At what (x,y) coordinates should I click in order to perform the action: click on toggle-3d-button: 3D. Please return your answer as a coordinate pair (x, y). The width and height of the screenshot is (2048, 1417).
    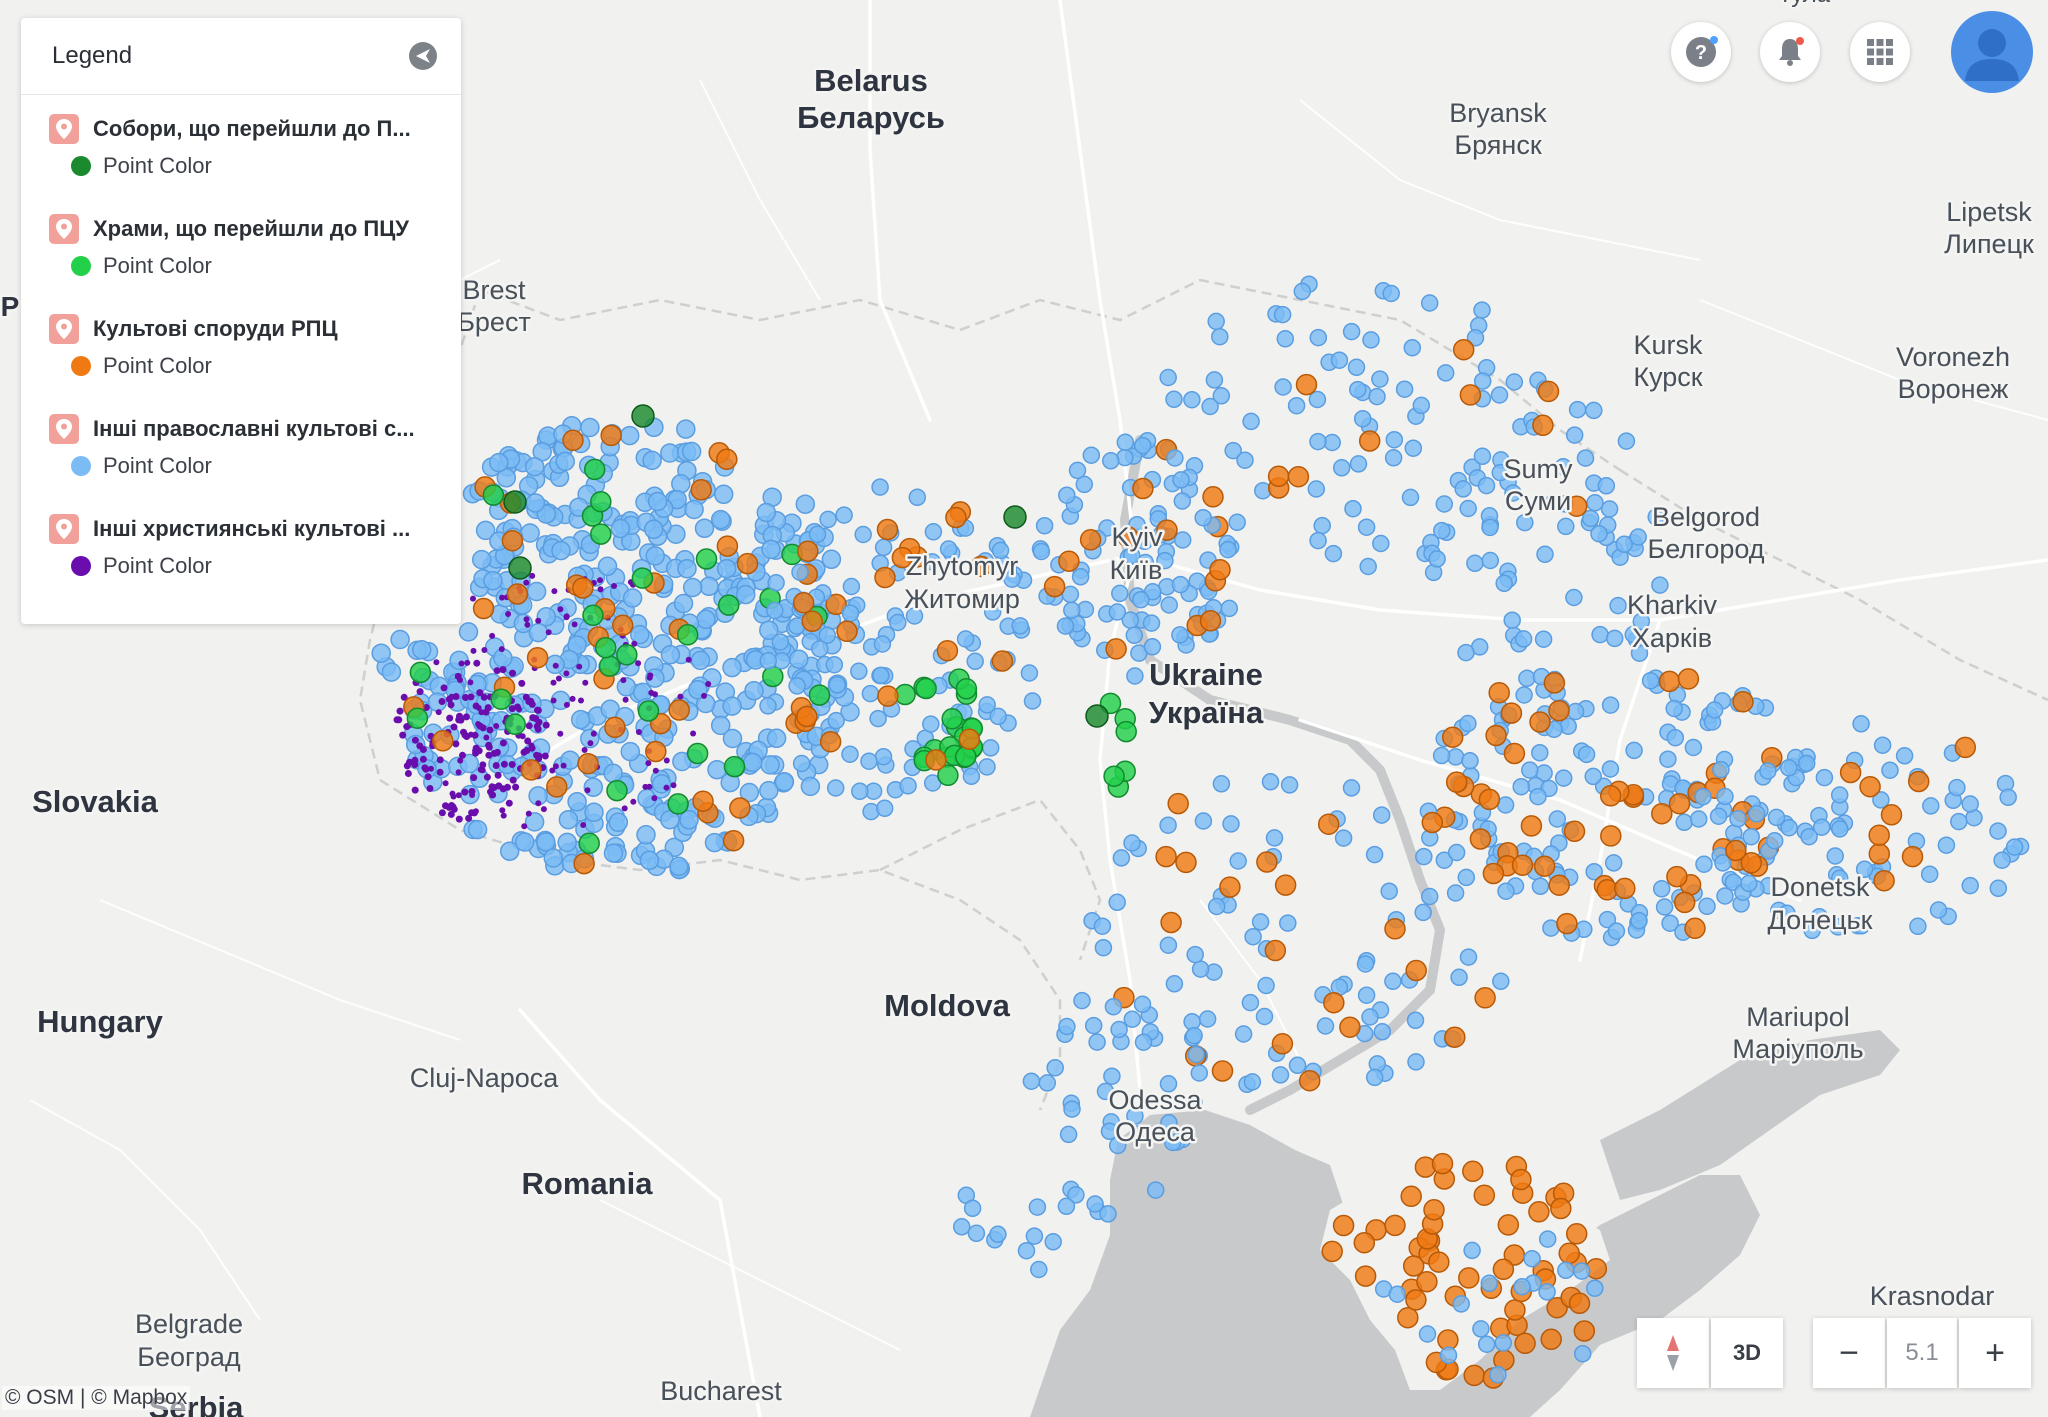
    Looking at the image, I should click on (1747, 1353).